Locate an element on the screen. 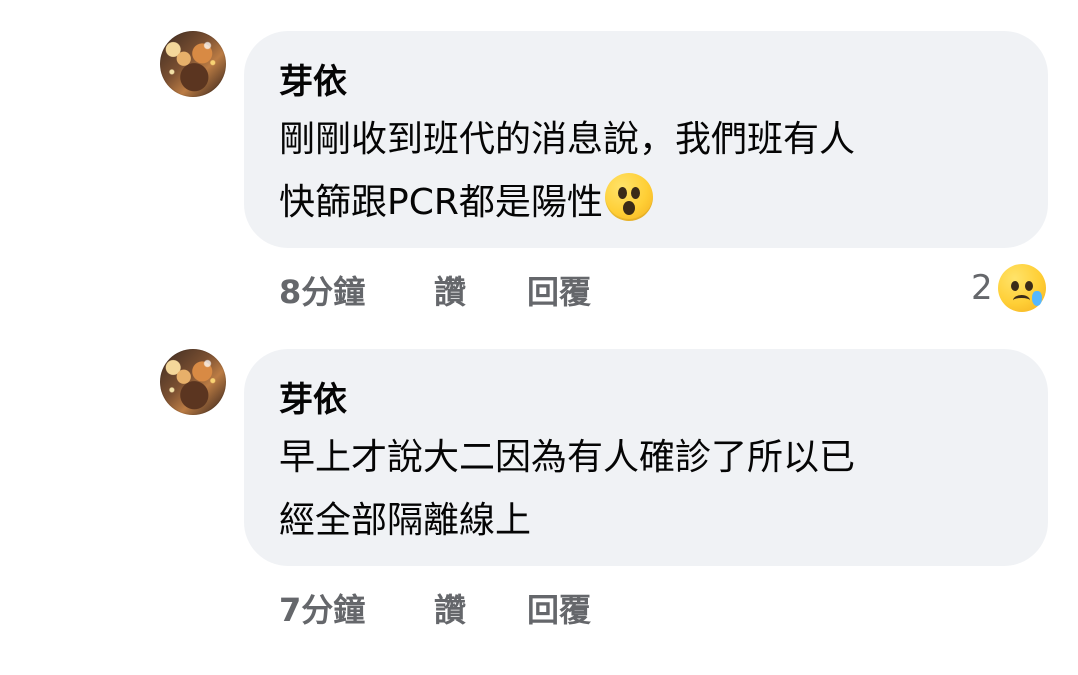  comment-text: 剛剛收到班代的消息說，我們班有人 快篩跟PCR都是陽性 is located at coordinates (646, 171).